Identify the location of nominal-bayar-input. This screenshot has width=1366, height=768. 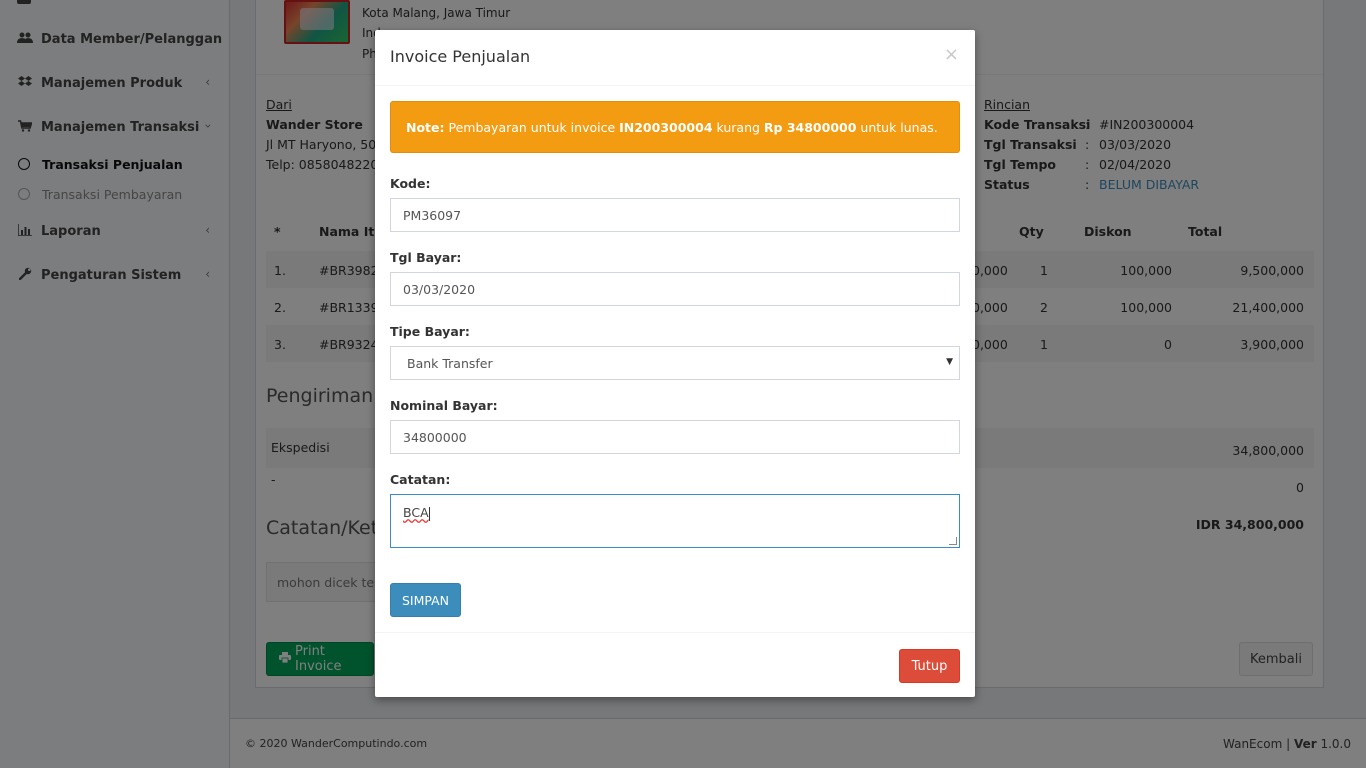
(675, 437).